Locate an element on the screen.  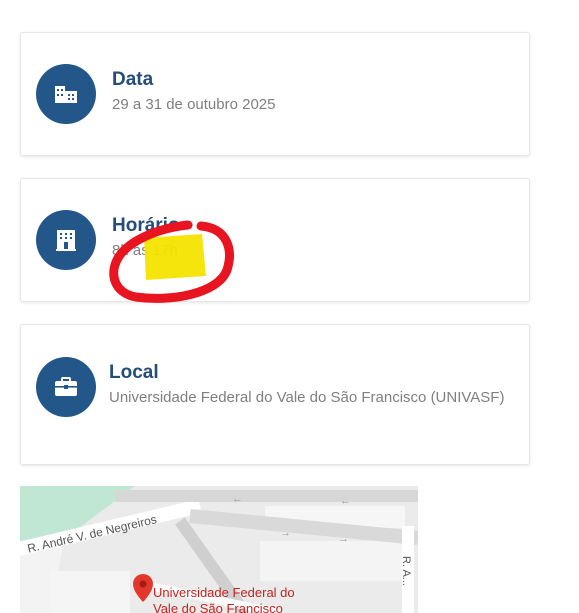
date-title: Data is located at coordinates (133, 79).